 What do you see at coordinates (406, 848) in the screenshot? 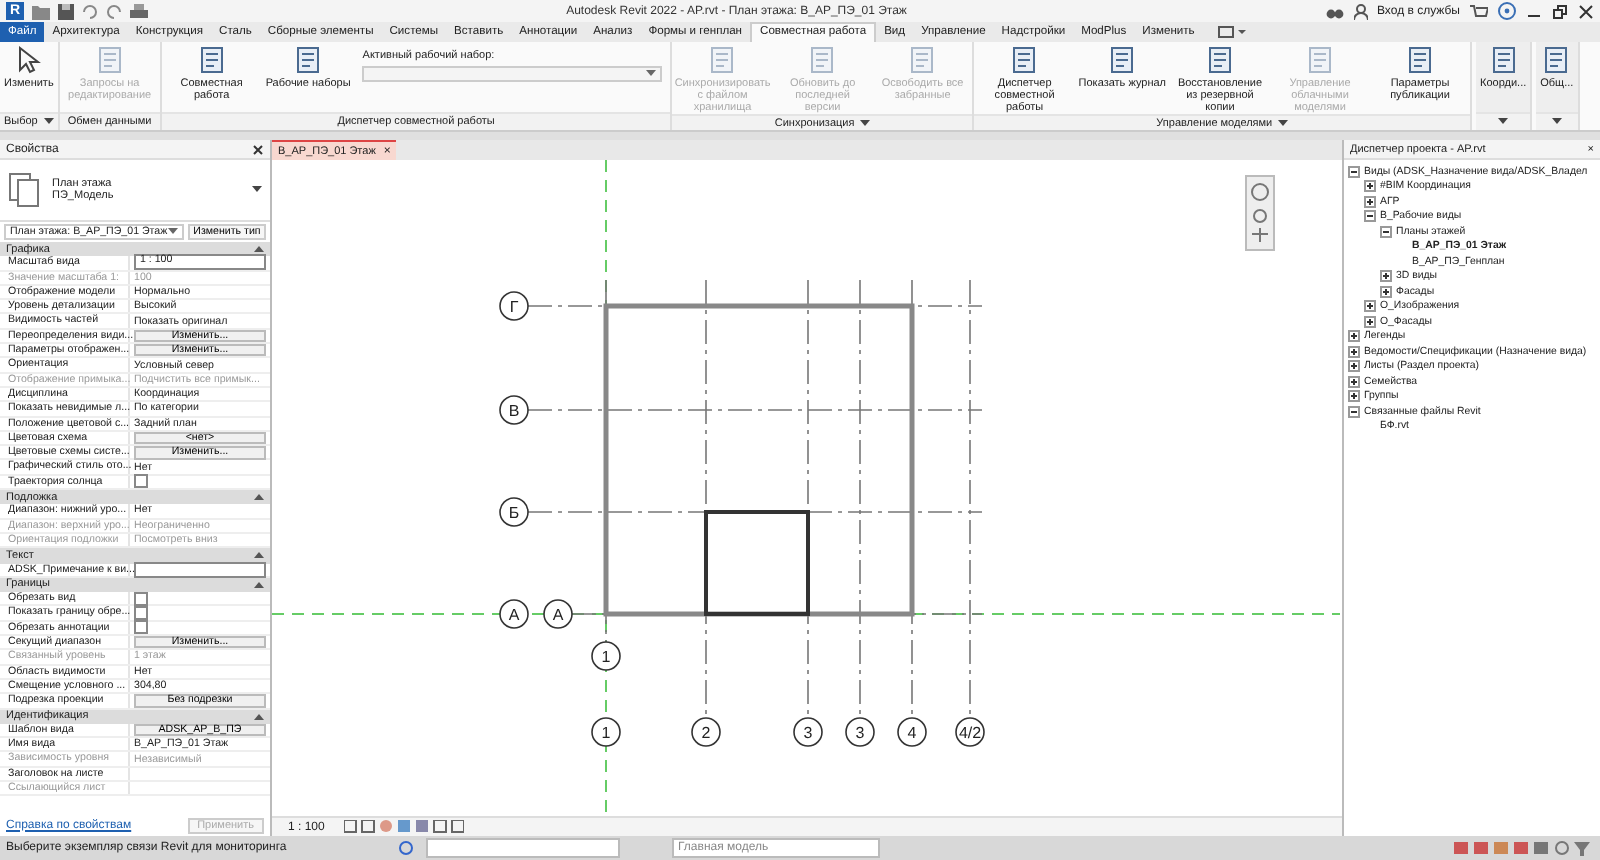
I see `link-icon` at bounding box center [406, 848].